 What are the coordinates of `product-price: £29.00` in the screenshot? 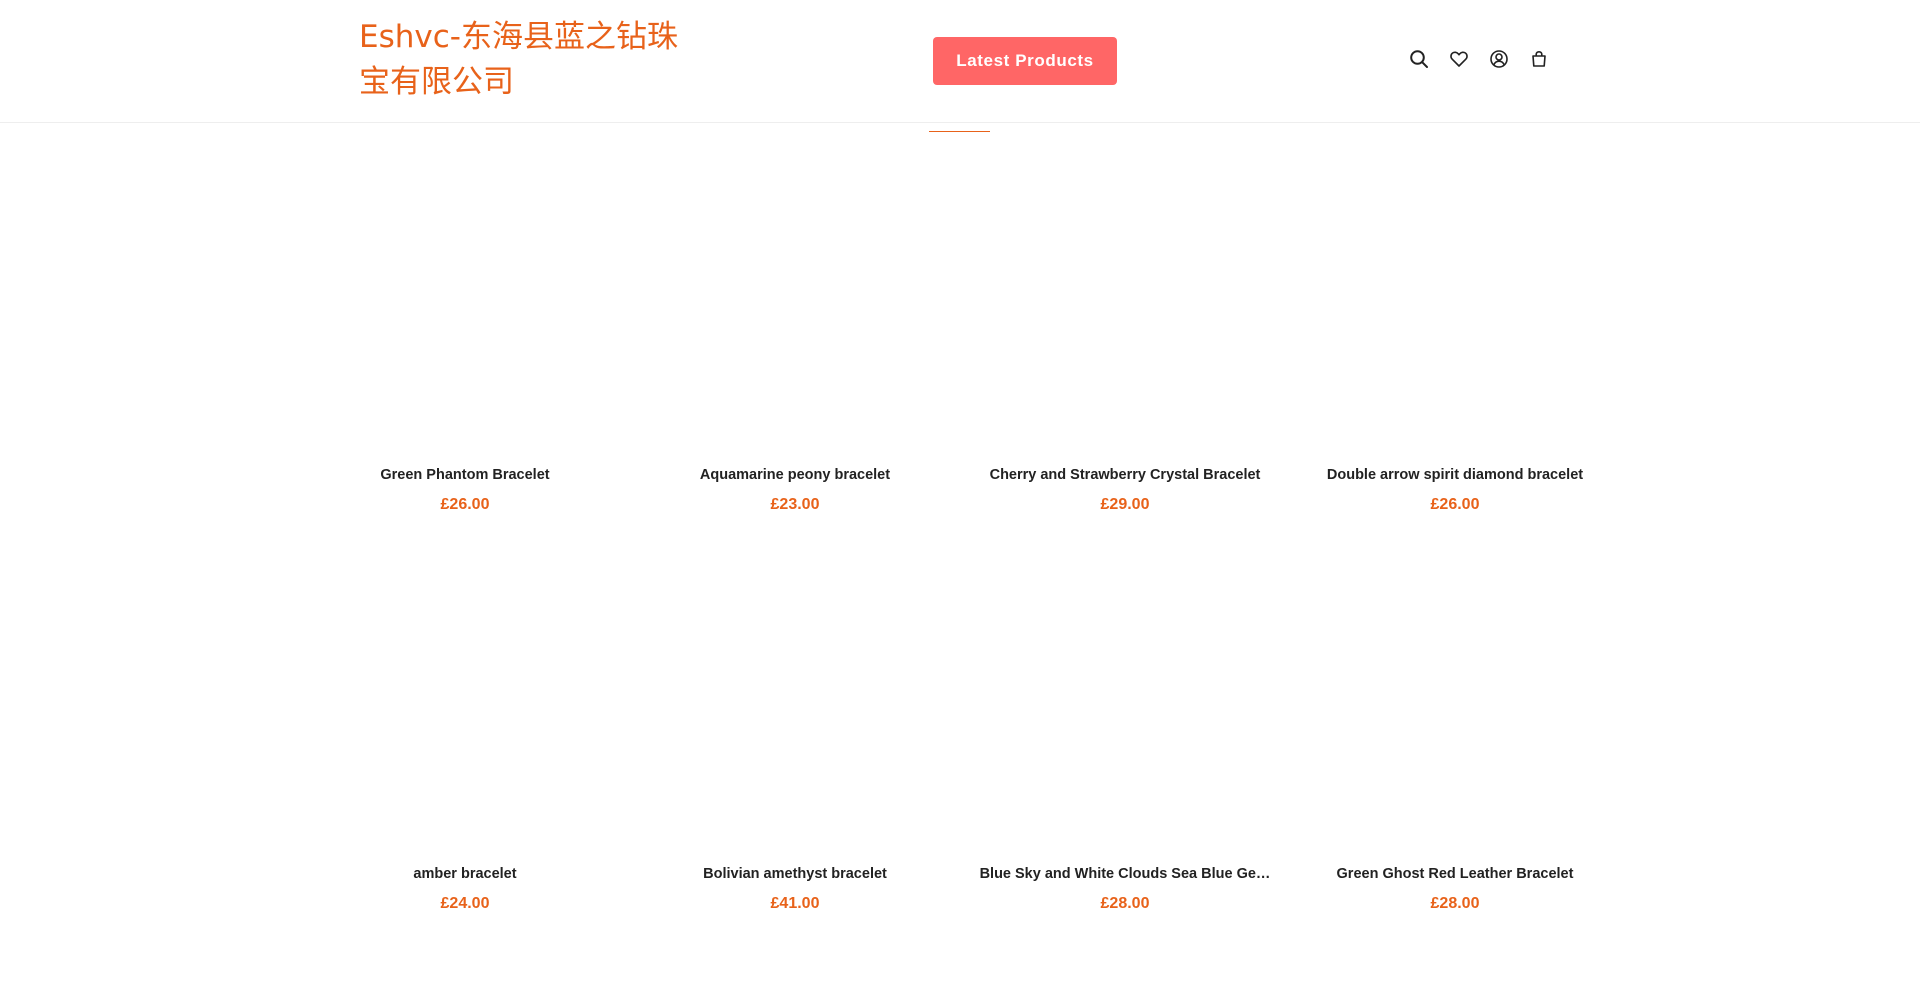 It's located at (1125, 504).